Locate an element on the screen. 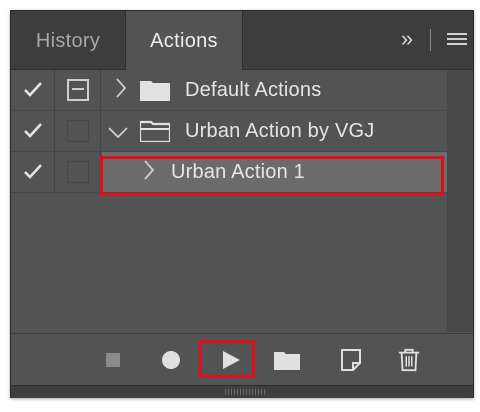 This screenshot has width=480, height=412. action-row-urban-action-by-vgj: Urban Action by VGJ is located at coordinates (229, 131).